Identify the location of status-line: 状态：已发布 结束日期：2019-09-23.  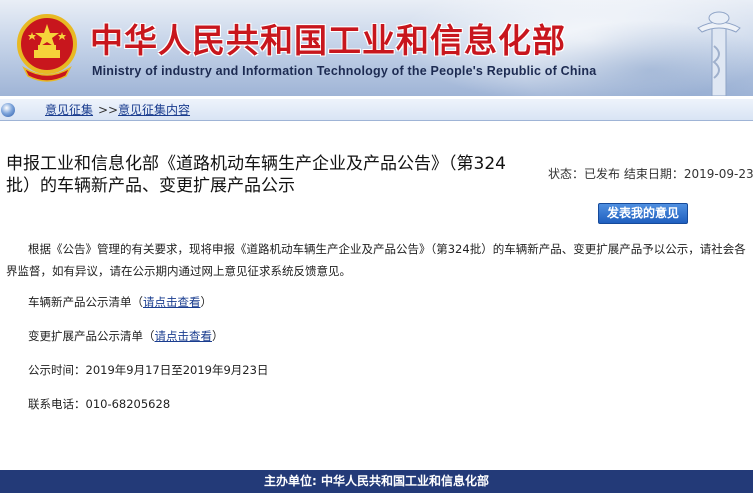
(650, 173).